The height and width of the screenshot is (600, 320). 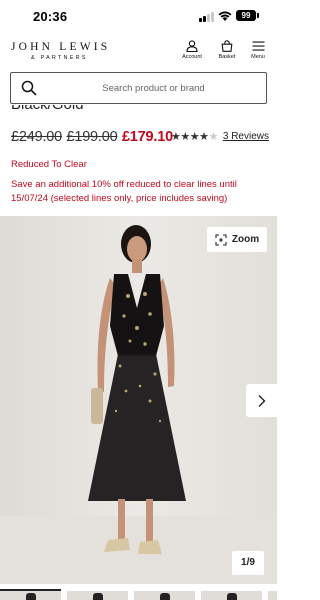 I want to click on wifi-icon, so click(x=225, y=16).